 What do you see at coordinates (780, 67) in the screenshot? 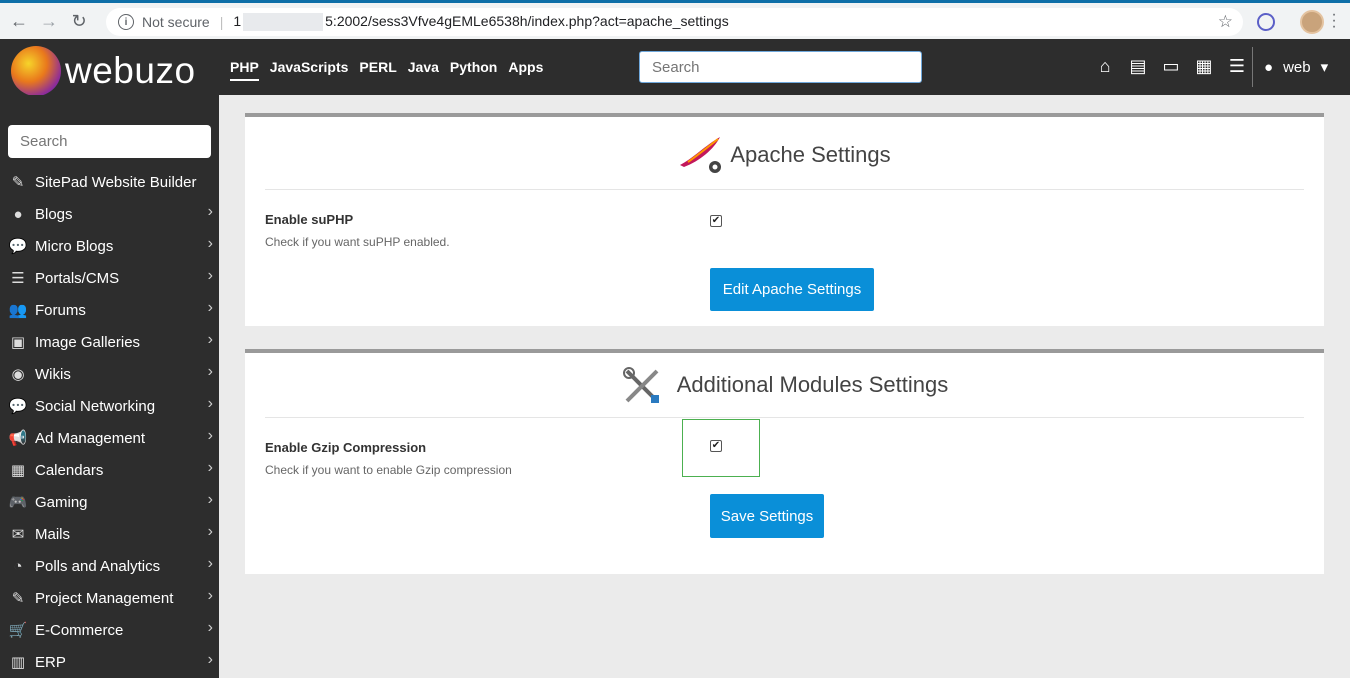
I see `header-search-input` at bounding box center [780, 67].